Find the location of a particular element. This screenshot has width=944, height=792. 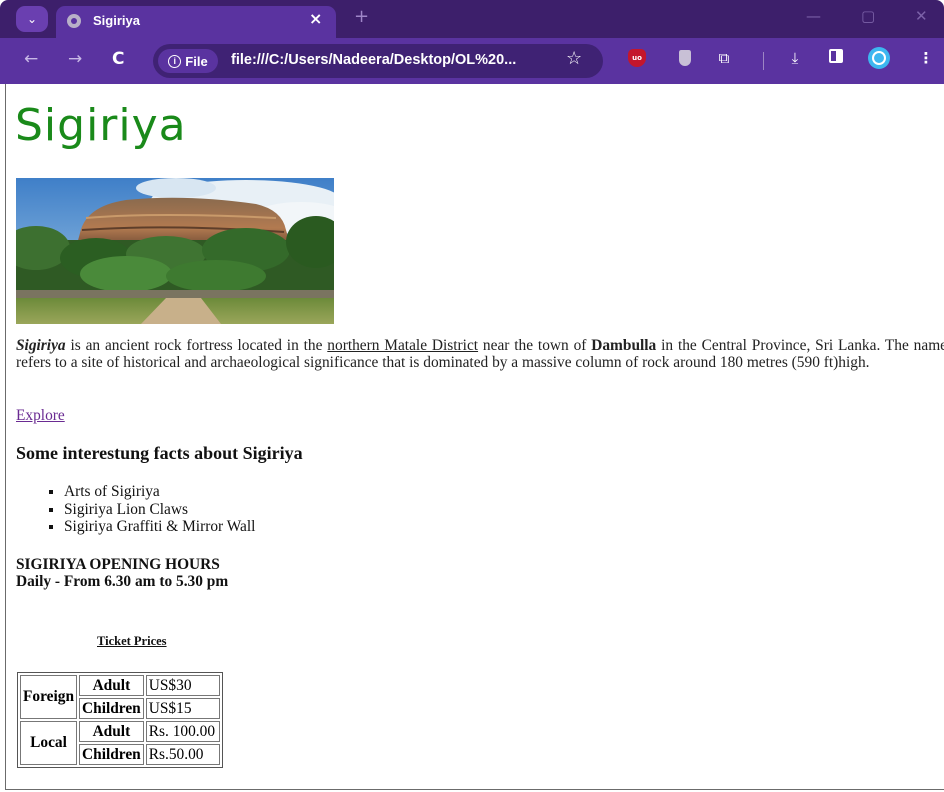

bookmark-star-icon: ☆ is located at coordinates (574, 58).